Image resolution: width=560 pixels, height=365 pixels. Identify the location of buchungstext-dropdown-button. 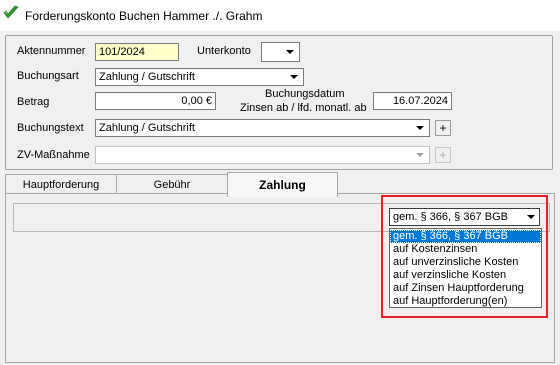
(420, 128).